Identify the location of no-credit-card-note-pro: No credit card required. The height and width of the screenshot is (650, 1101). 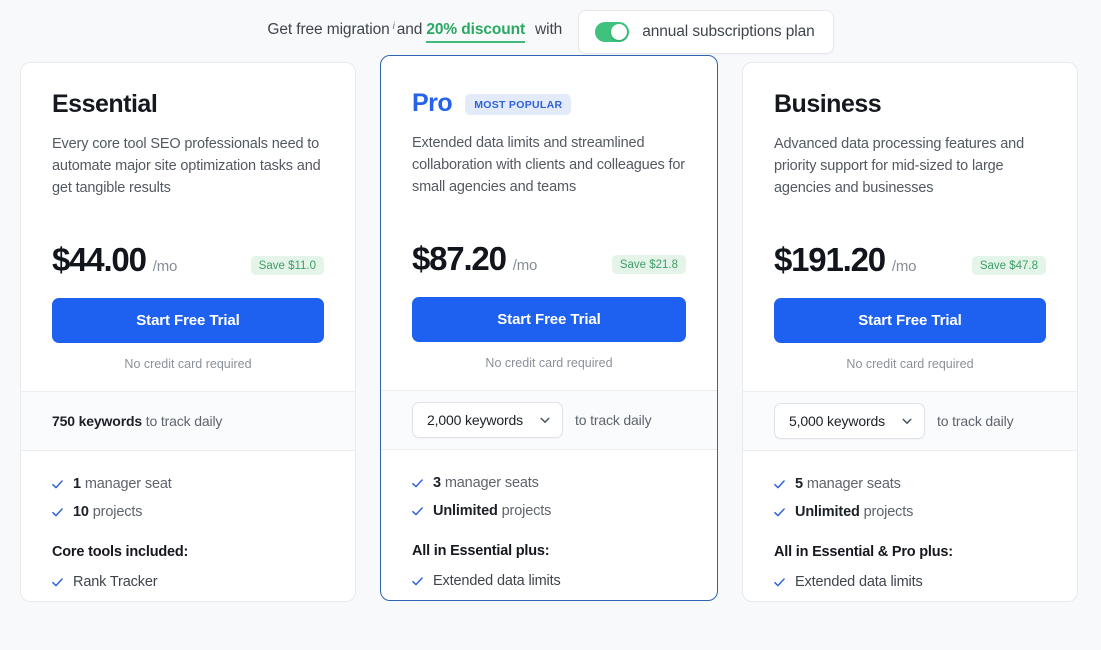
(549, 362).